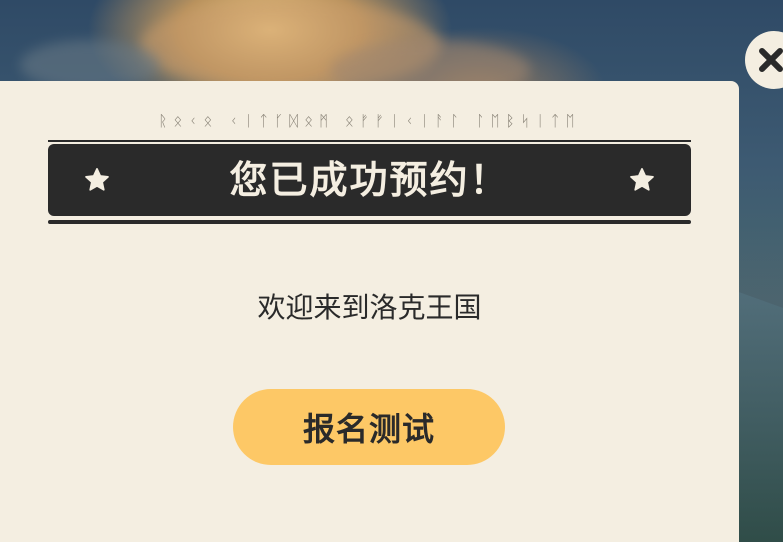 Image resolution: width=783 pixels, height=542 pixels. I want to click on decorative-runes-text: ᚱᛟᚲᛟ ᚲᛁᛏᚴᛞᛟᛗ ᛟᚠᚠᛁᚲᛁᚨᛚ ᛚᛖᛒᛋᛁᛏᛖ, so click(369, 121).